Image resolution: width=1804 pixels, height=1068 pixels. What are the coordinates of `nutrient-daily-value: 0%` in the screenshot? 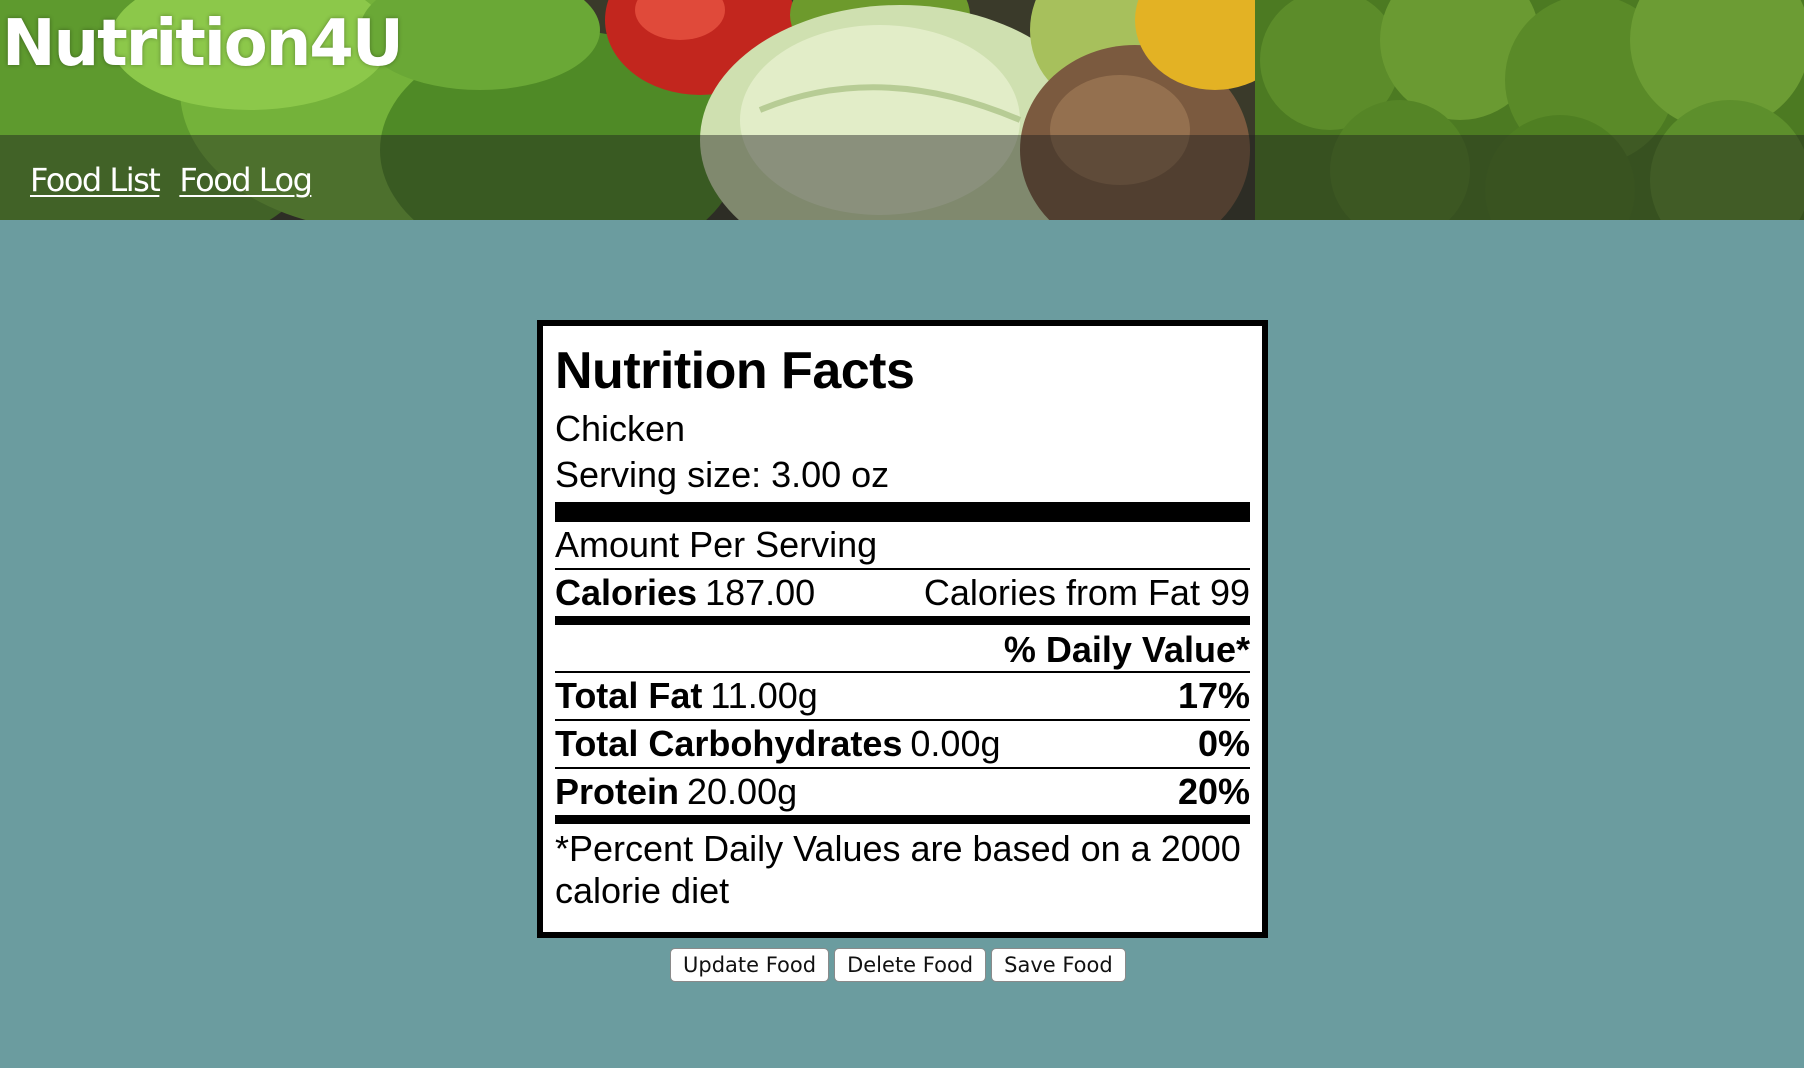 It's located at (1223, 743).